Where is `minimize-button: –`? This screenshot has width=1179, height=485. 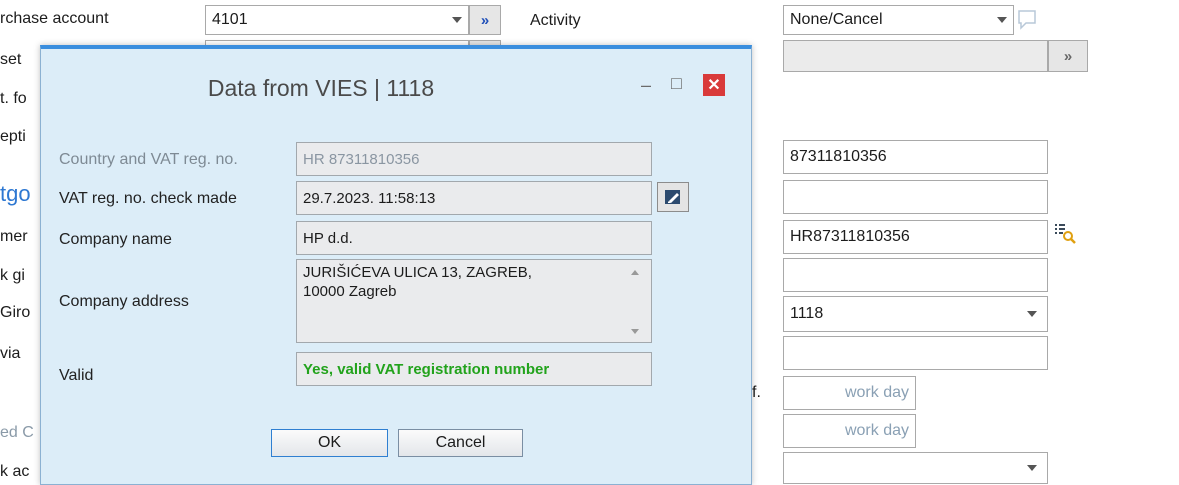 minimize-button: – is located at coordinates (646, 85).